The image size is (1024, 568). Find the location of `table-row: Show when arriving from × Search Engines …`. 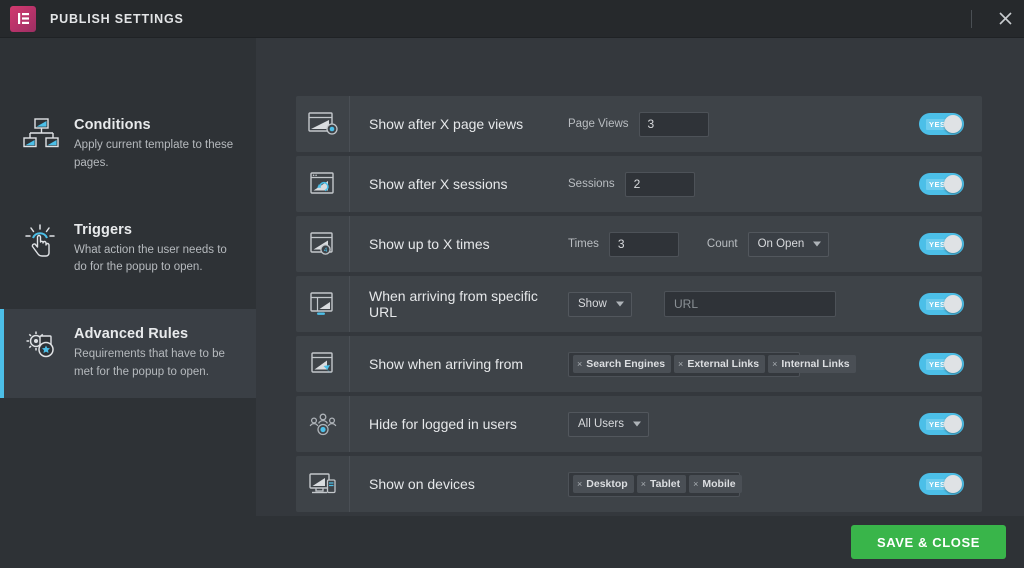

table-row: Show when arriving from × Search Engines … is located at coordinates (639, 364).